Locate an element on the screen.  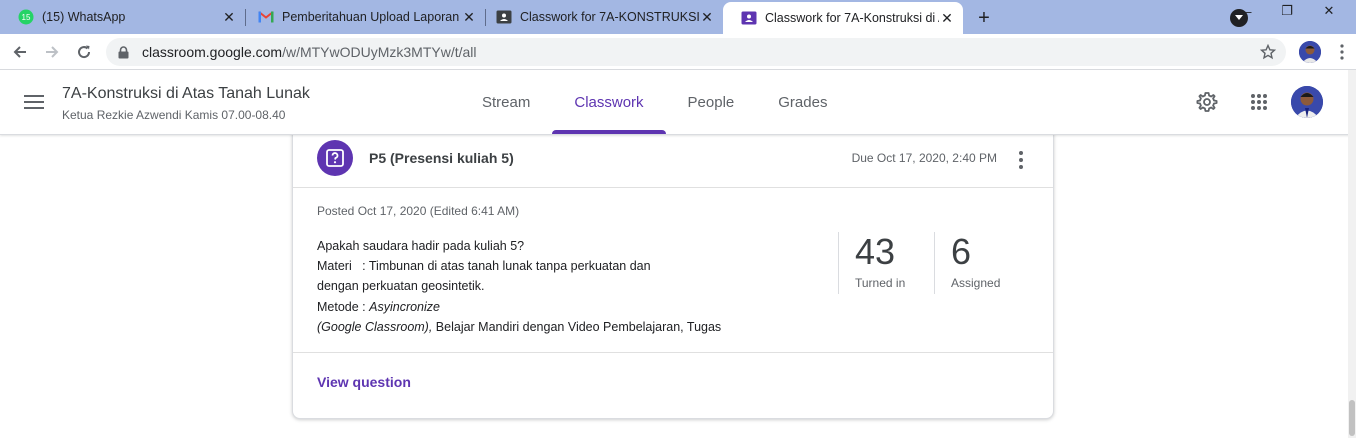
window-controls: — ❐ ✕ is located at coordinates (1293, 15).